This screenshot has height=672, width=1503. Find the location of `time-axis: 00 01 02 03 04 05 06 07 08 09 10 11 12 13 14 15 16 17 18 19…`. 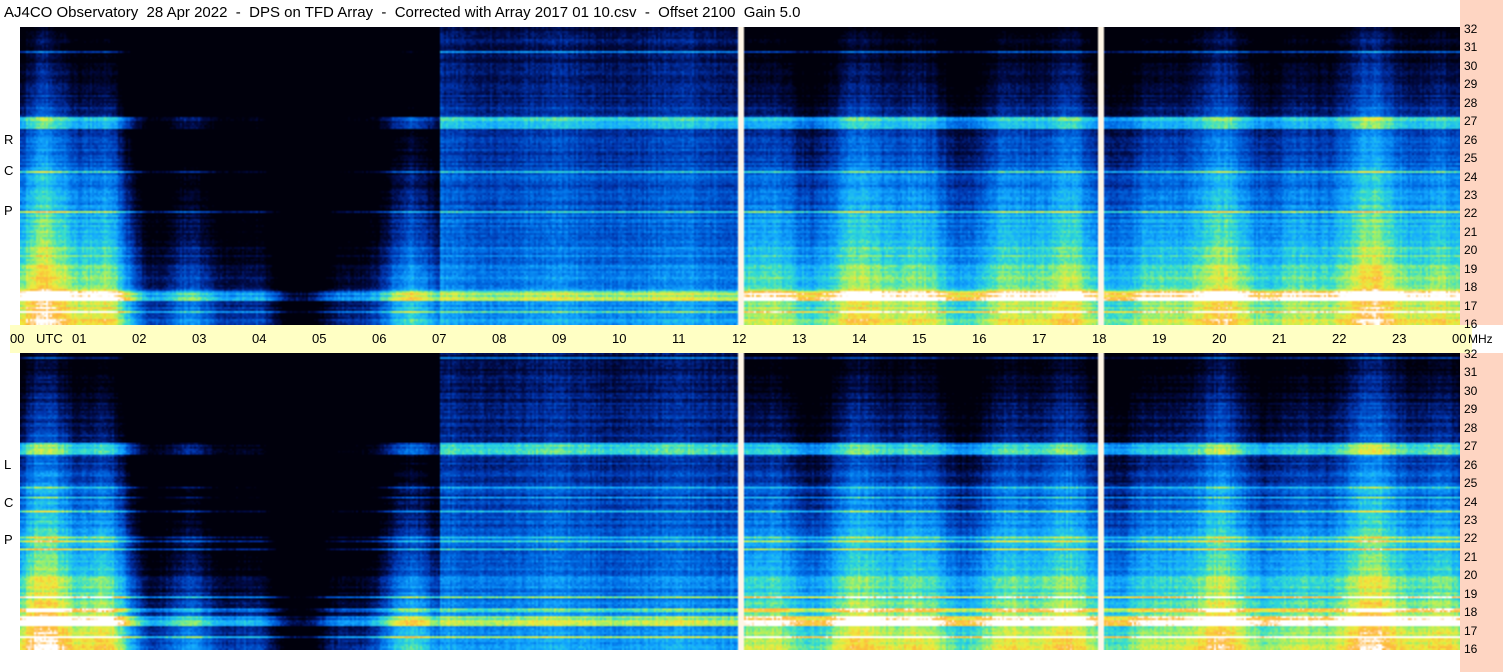

time-axis: 00 01 02 03 04 05 06 07 08 09 10 11 12 13 14 15 16 17 18 19… is located at coordinates (751, 339).